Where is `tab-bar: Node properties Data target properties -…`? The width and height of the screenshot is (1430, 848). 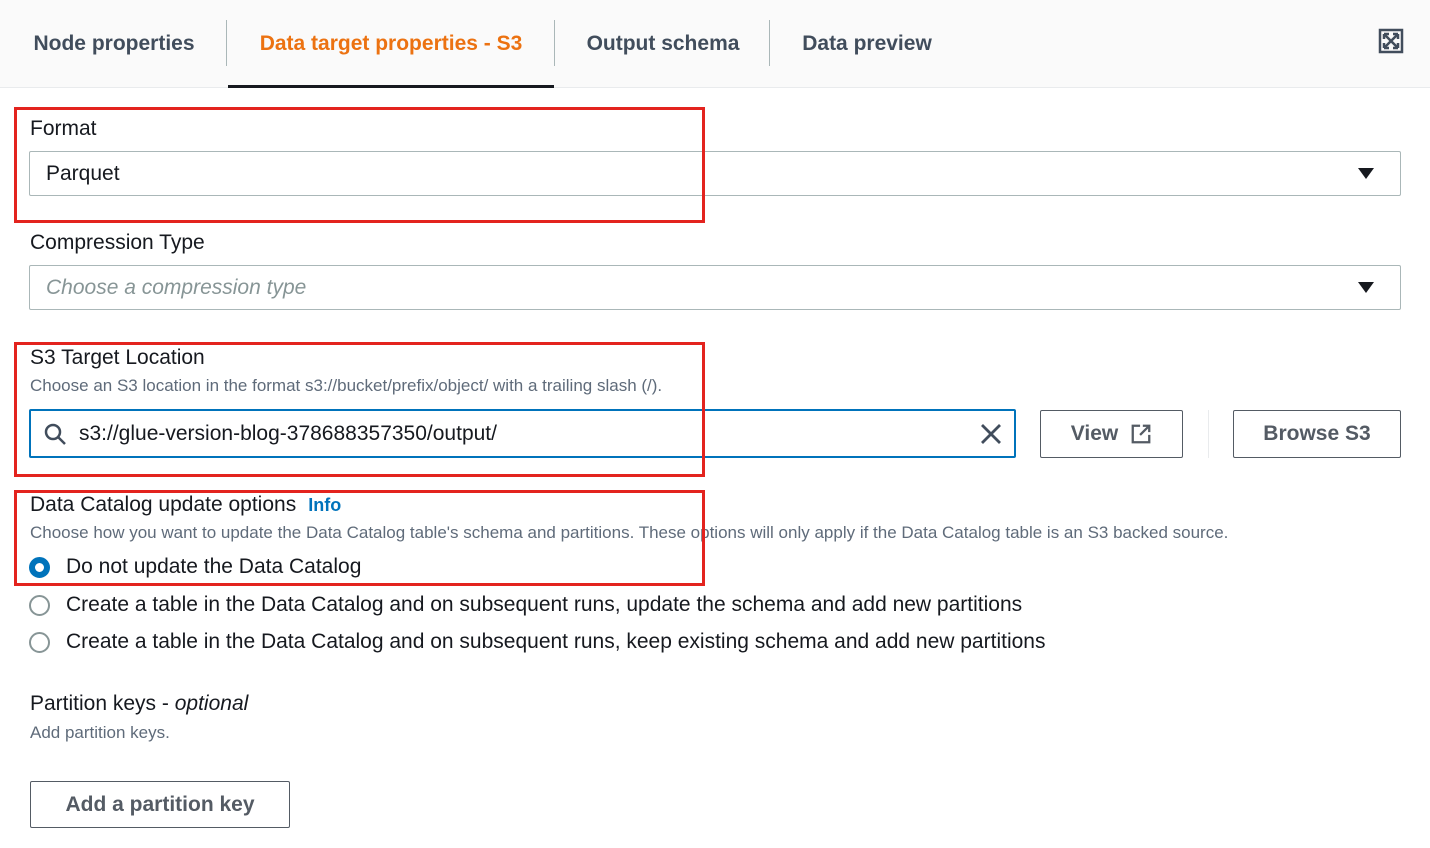
tab-bar: Node properties Data target properties -… is located at coordinates (715, 44).